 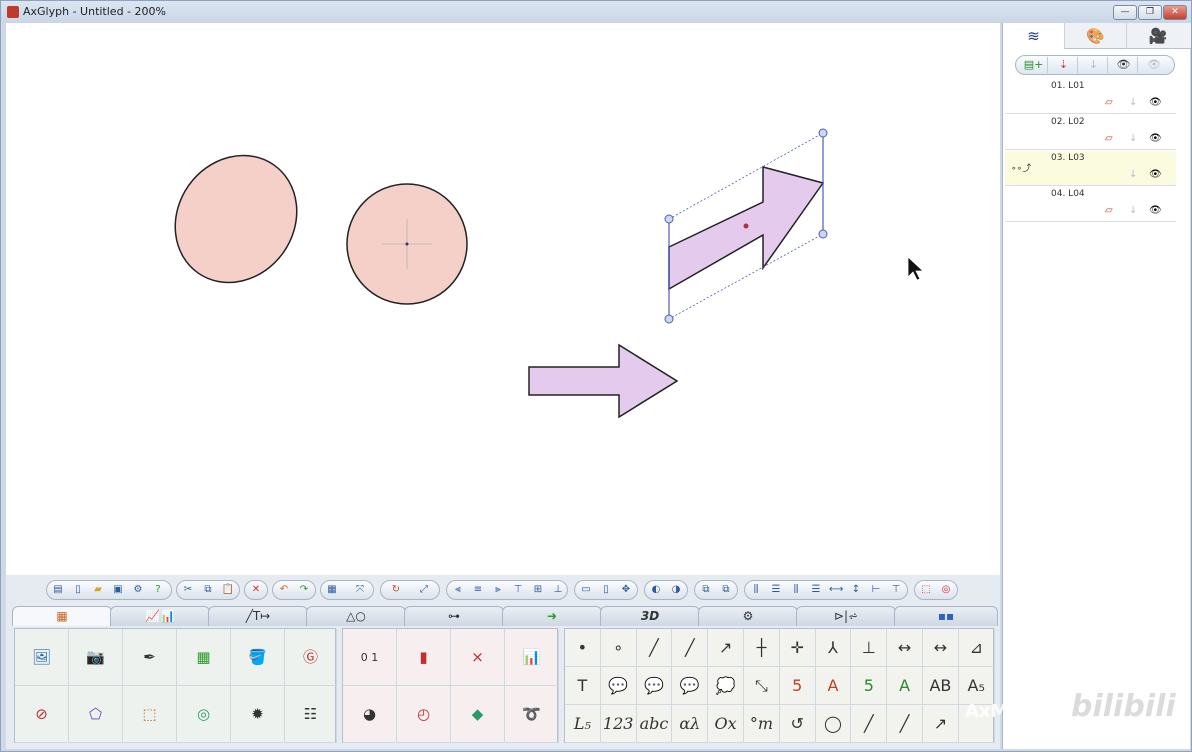 What do you see at coordinates (532, 657) in the screenshot?
I see `bar-chart-button: 📊` at bounding box center [532, 657].